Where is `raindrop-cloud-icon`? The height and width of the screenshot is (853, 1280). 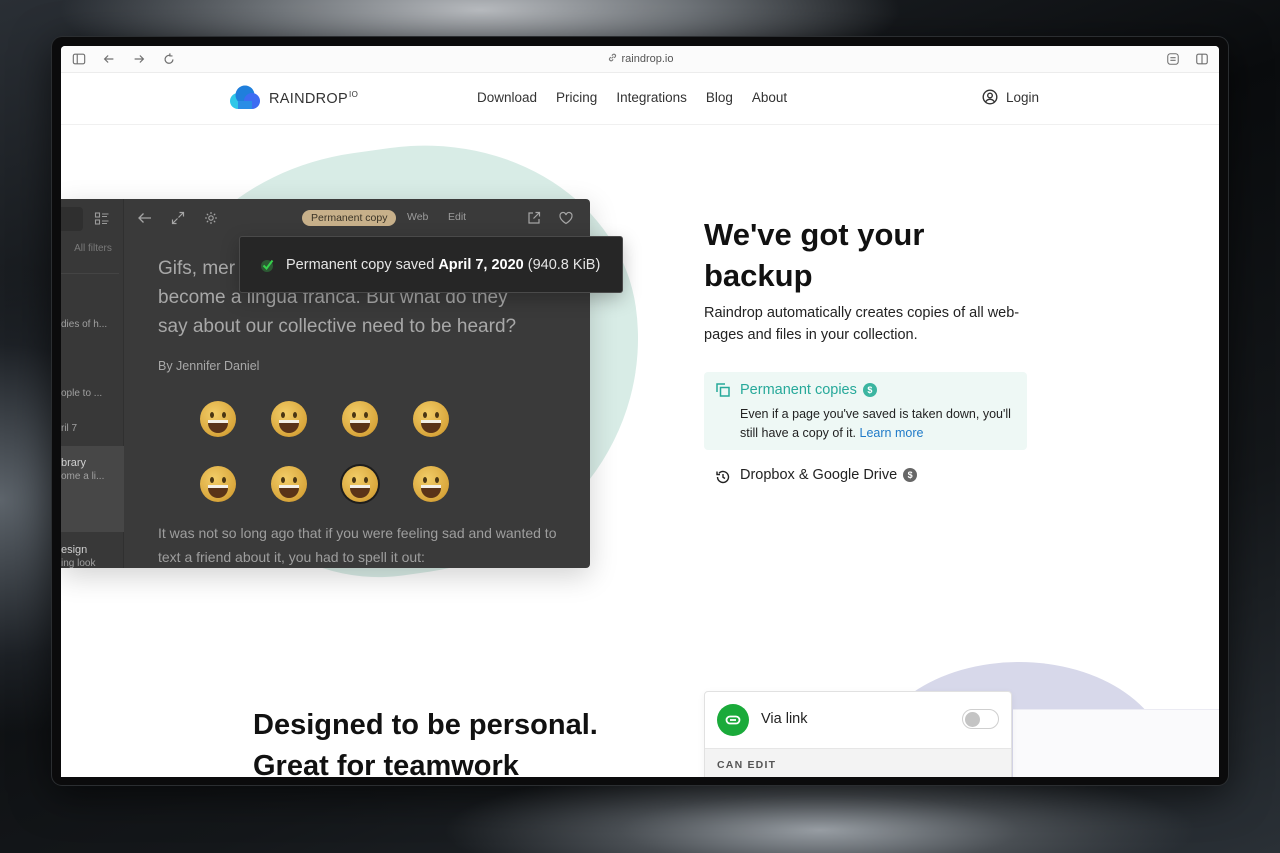
raindrop-cloud-icon is located at coordinates (245, 97).